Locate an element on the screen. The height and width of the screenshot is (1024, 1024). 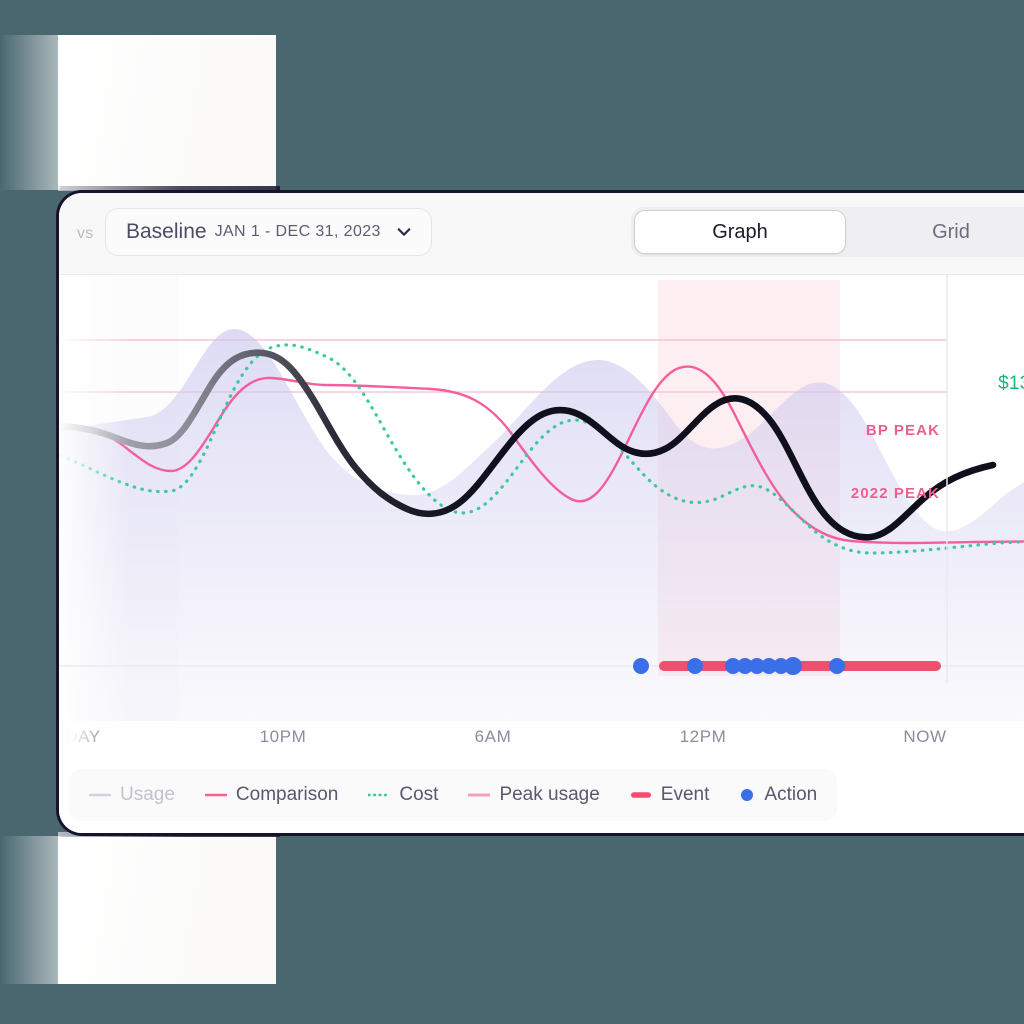
legend-label-comparison: Comparison is located at coordinates (287, 794).